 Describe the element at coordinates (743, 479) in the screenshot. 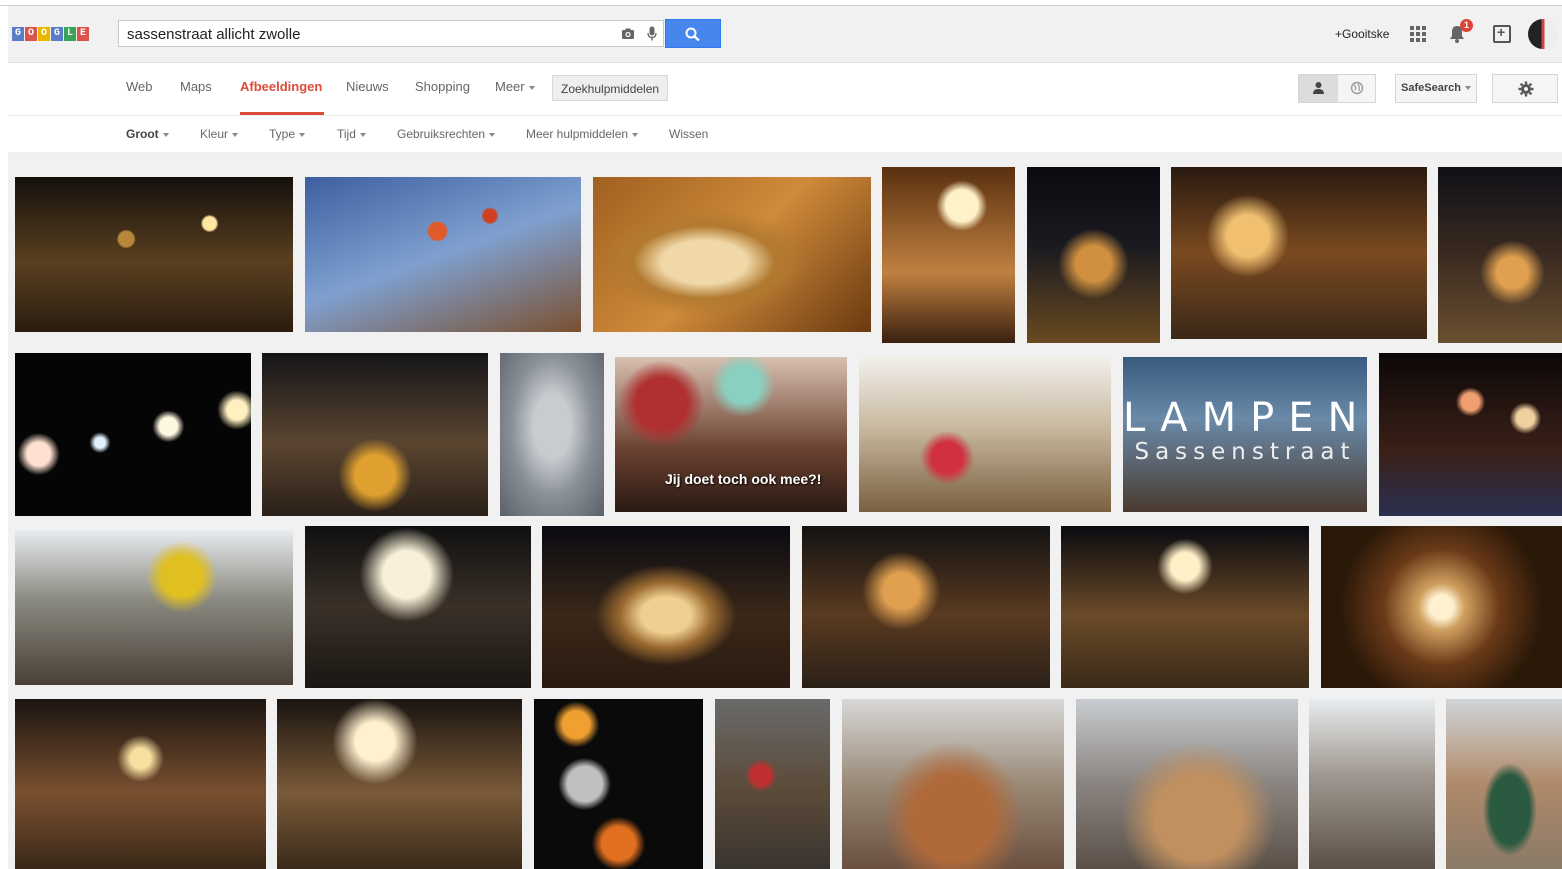

I see `campaign-overlay-text: Jij doet toch ook mee?!` at that location.